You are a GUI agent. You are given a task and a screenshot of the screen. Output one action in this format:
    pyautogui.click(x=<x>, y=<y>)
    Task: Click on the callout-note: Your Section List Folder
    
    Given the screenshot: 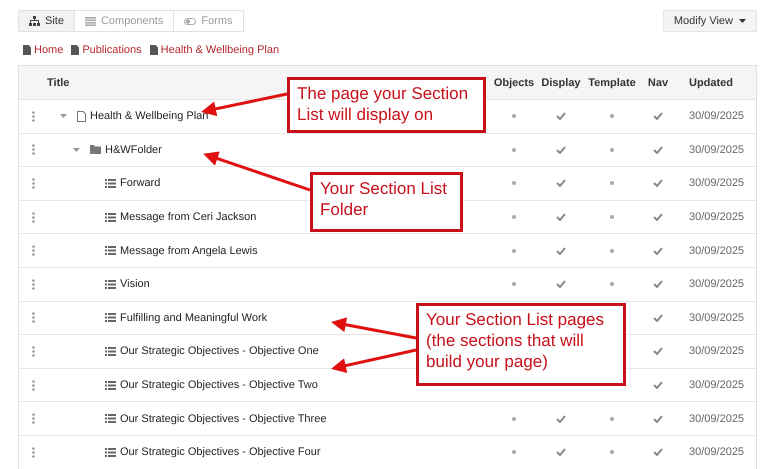 What is the action you would take?
    pyautogui.click(x=386, y=202)
    